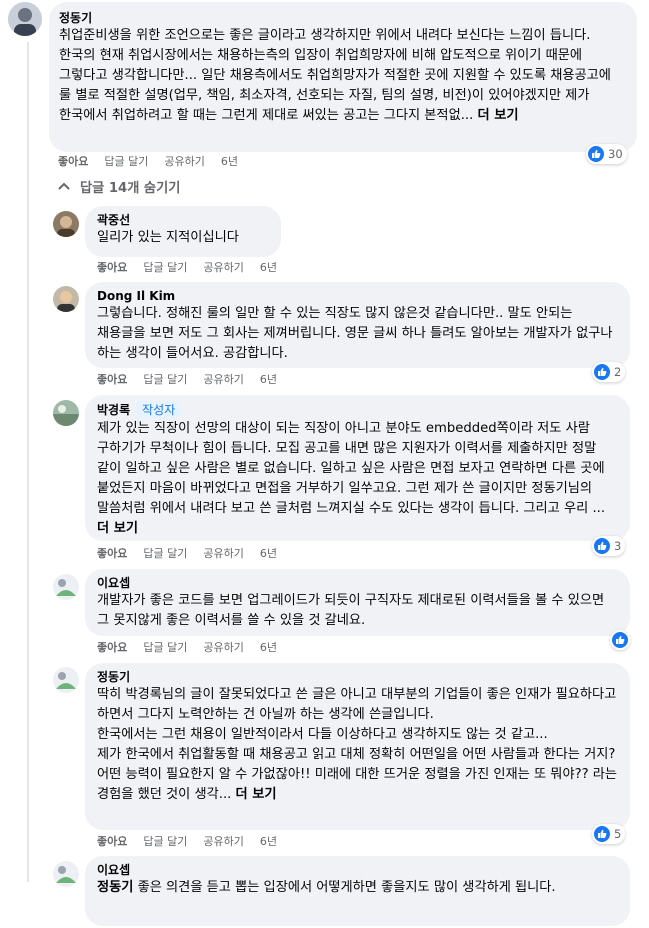 Image resolution: width=649 pixels, height=928 pixels. I want to click on comment-author: 박경록, so click(113, 410).